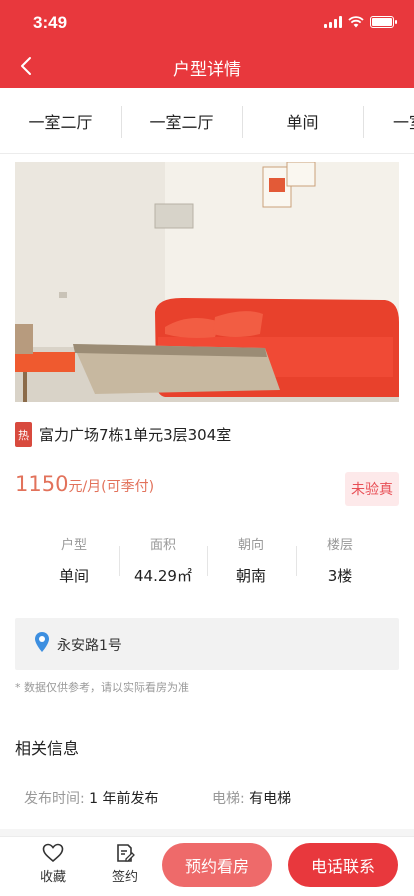  I want to click on related-info-title: 相关信息, so click(47, 748).